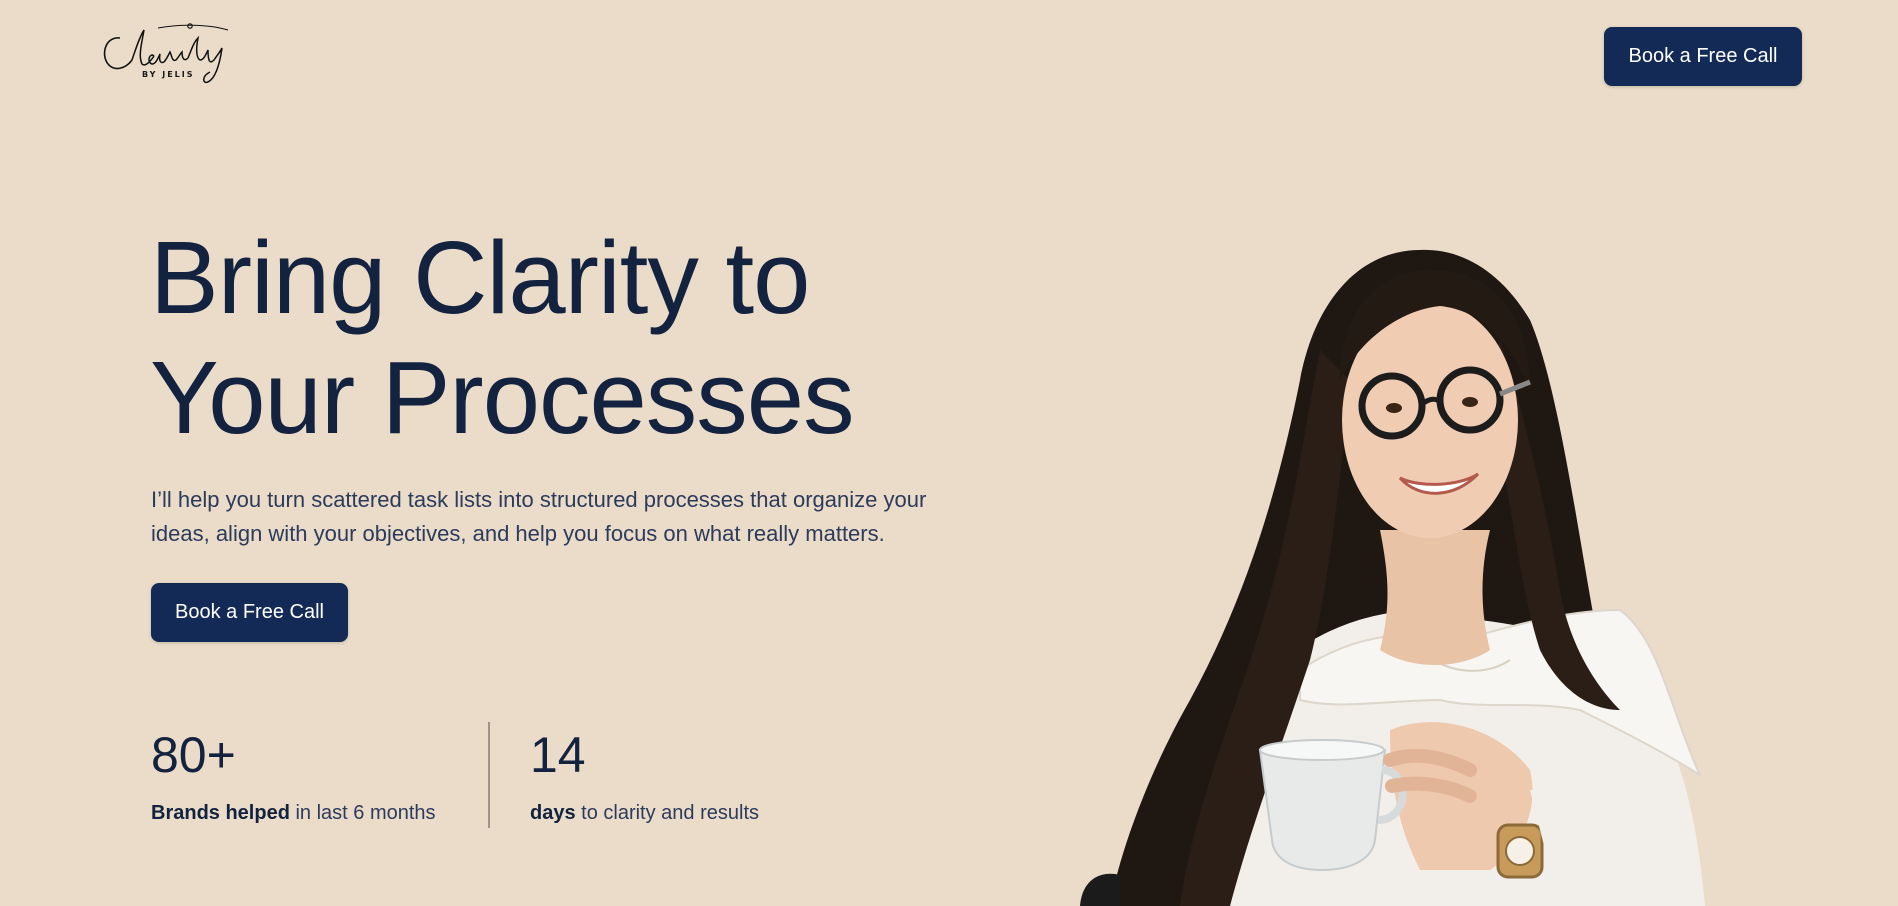 This screenshot has height=906, width=1898. Describe the element at coordinates (1703, 56) in the screenshot. I see `header-book-call-button: Book a Free Call` at that location.